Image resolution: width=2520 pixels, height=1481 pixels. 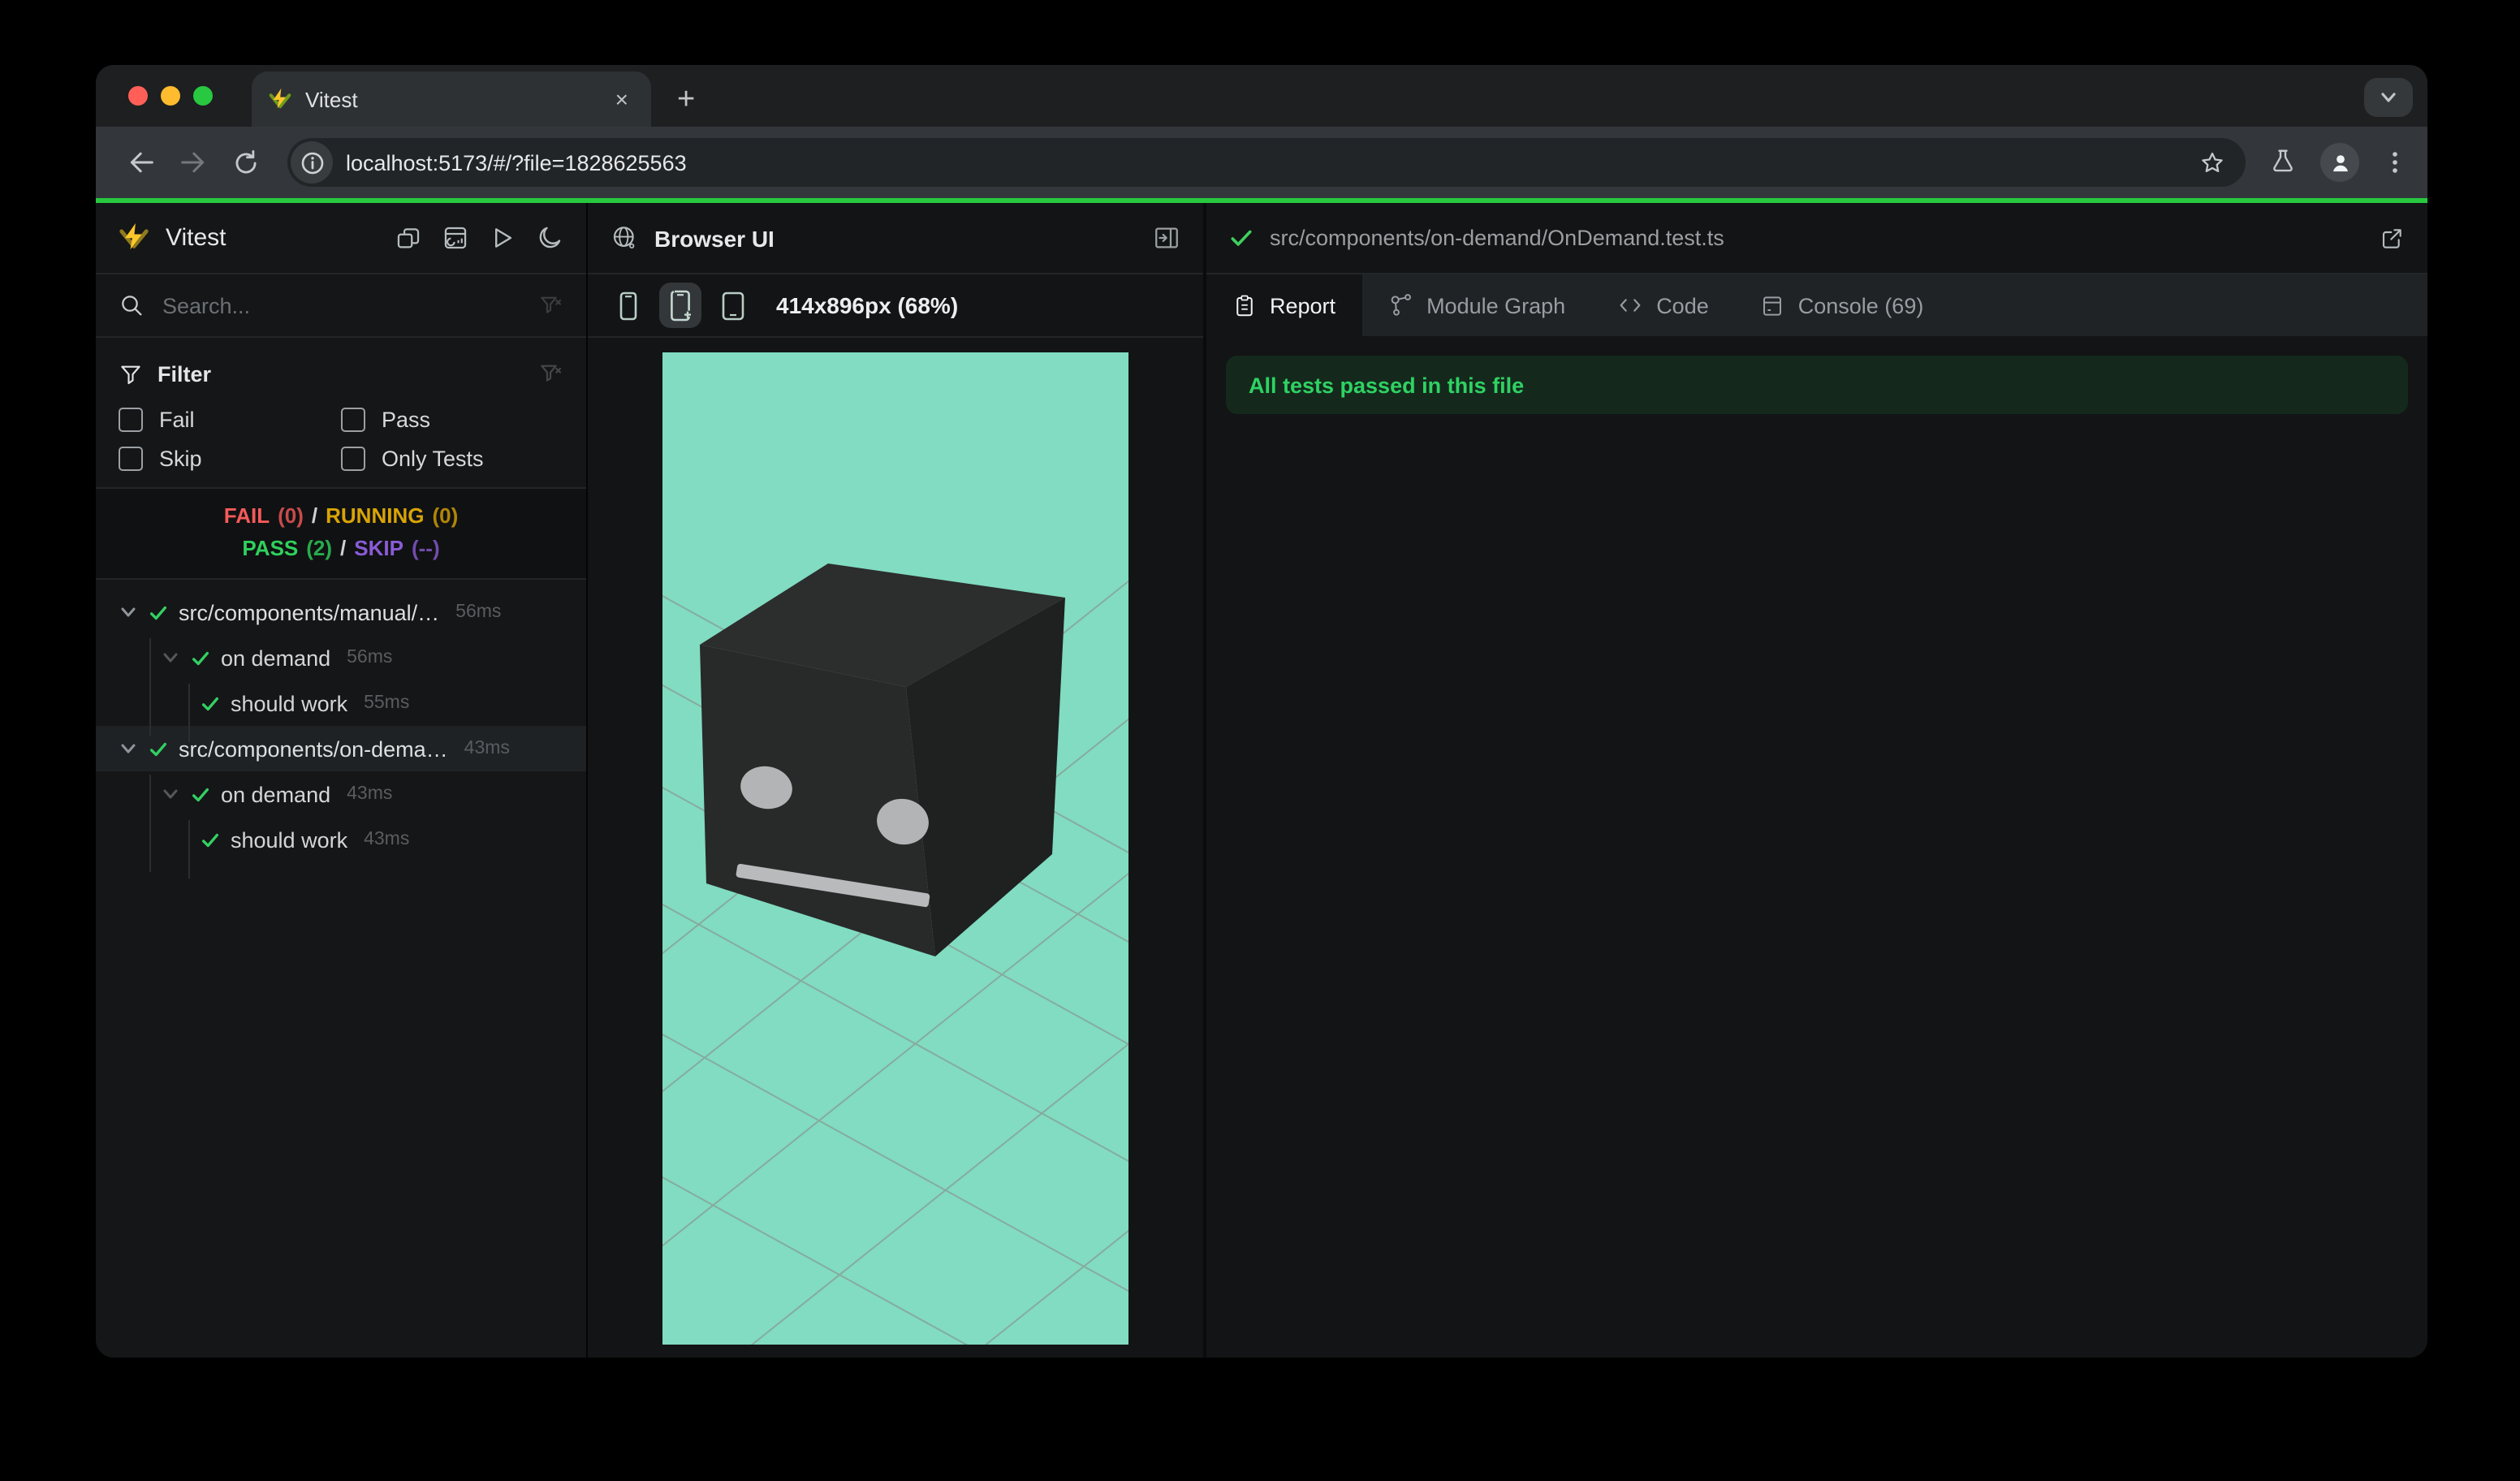 I want to click on close-window-button, so click(x=138, y=96).